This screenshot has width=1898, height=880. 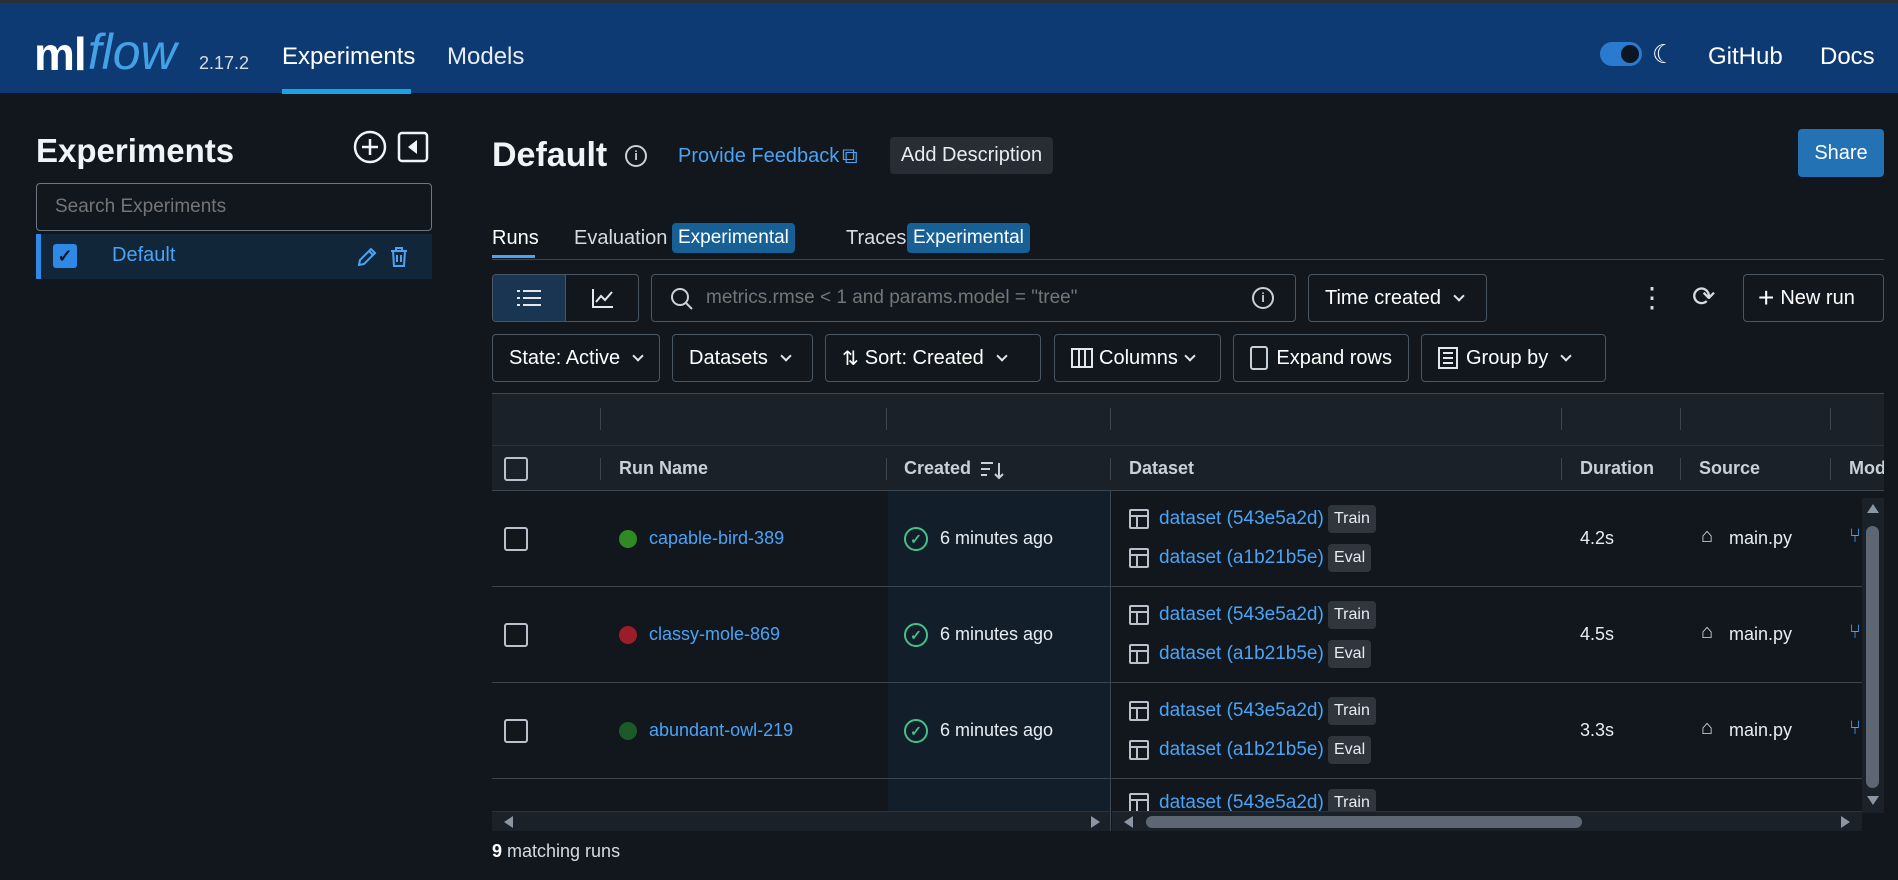 I want to click on group-by-dropdown: Group by, so click(x=1513, y=358).